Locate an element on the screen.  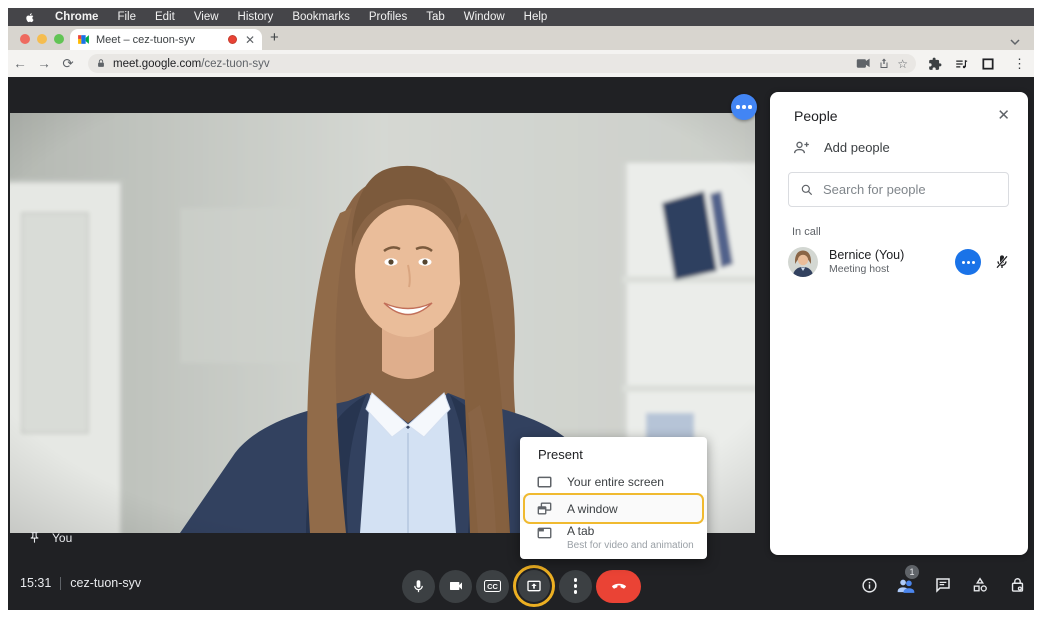
search-people-input is located at coordinates (911, 189).